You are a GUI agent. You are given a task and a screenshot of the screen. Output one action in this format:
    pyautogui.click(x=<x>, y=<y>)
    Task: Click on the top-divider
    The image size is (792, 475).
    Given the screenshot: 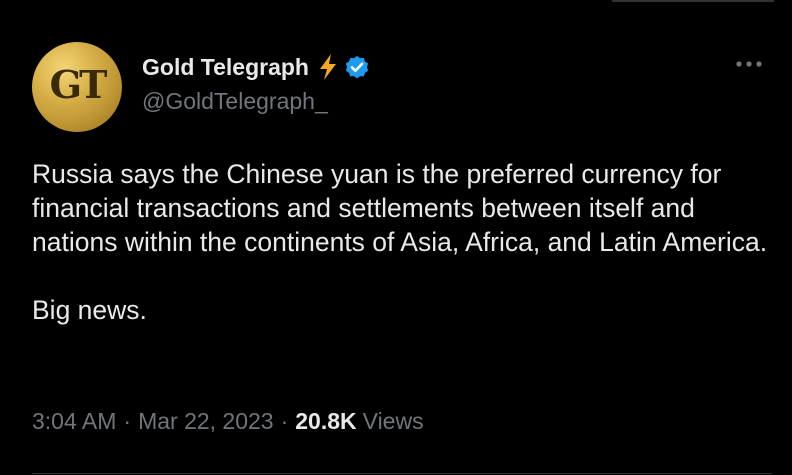 What is the action you would take?
    pyautogui.click(x=693, y=1)
    